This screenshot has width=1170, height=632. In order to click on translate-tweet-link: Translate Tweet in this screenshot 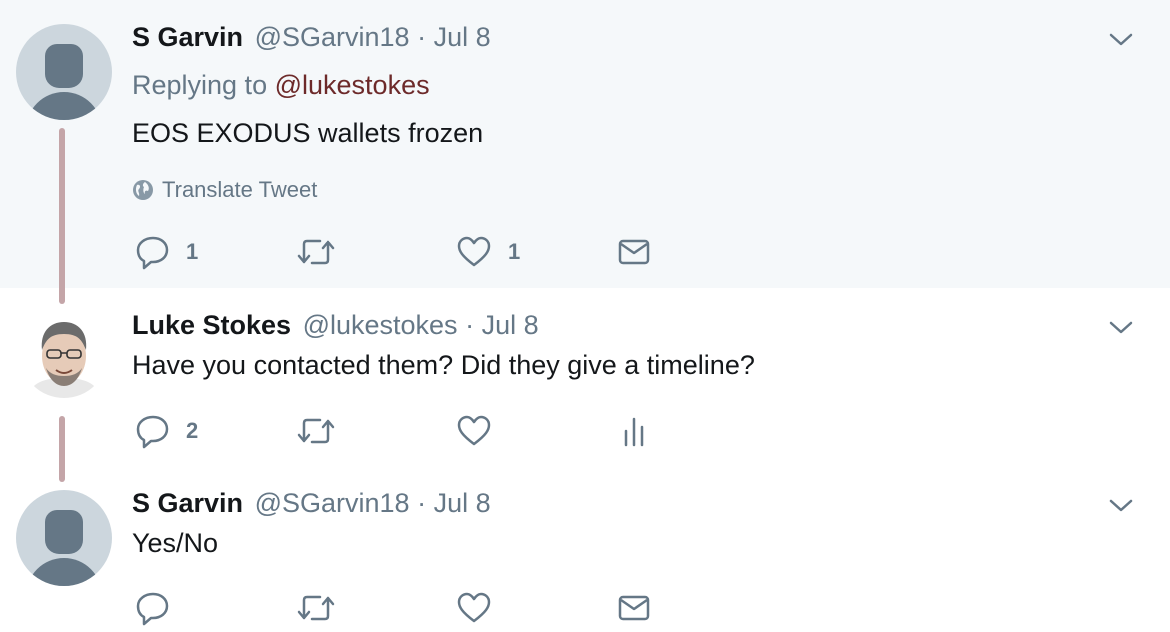, I will do `click(224, 190)`.